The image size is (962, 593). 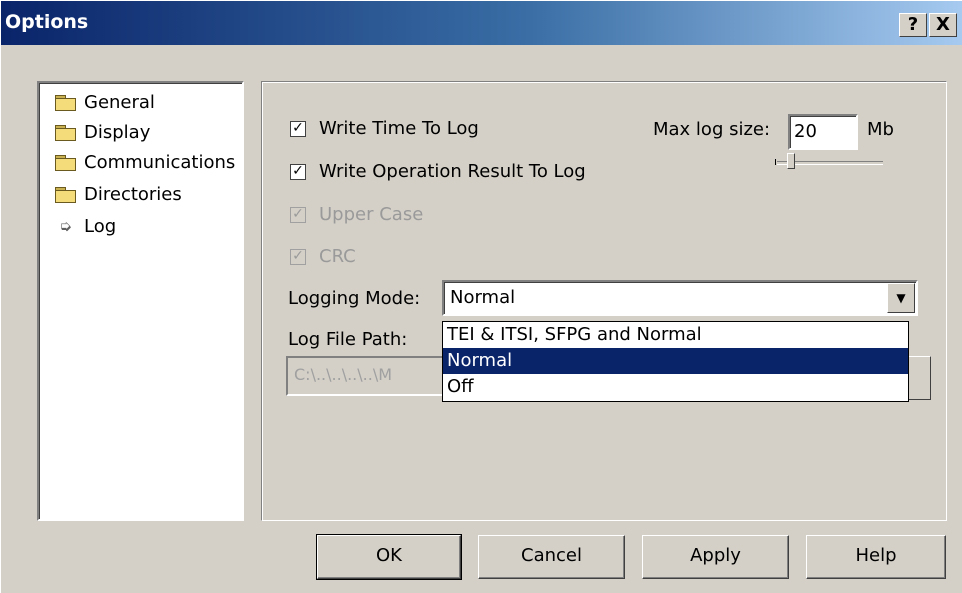 I want to click on log-file-path-label: Log File Path:, so click(x=348, y=339).